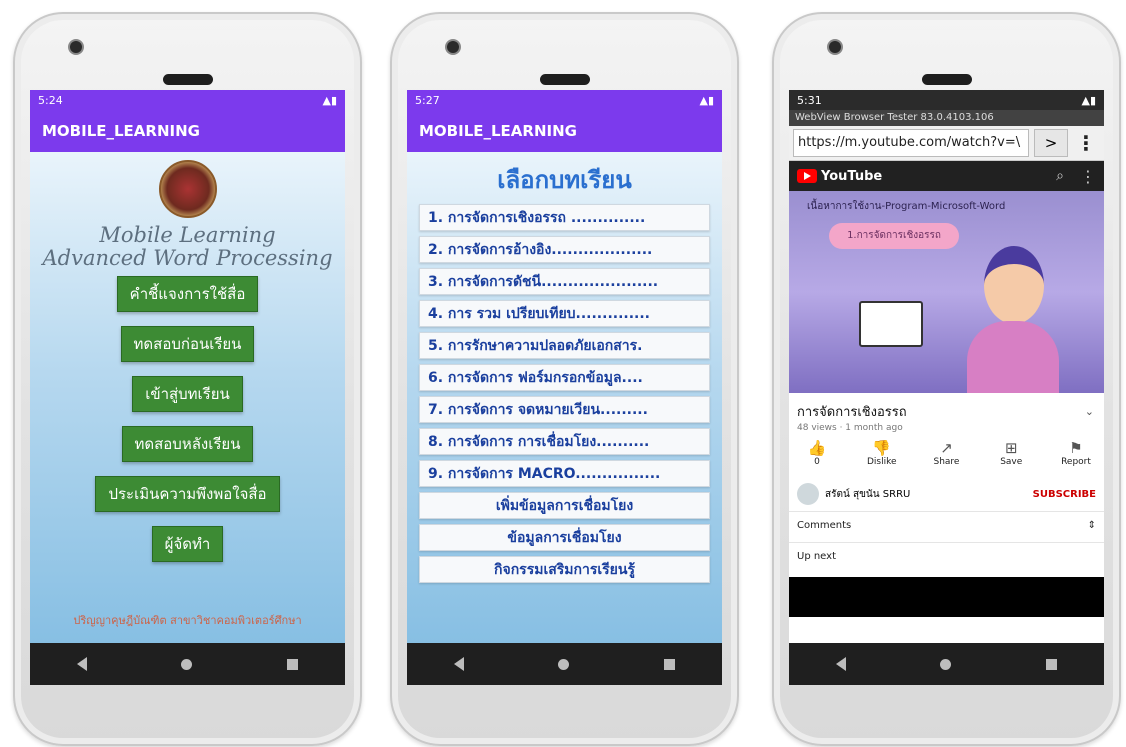 This screenshot has height=747, width=1126. I want to click on like-count: 0, so click(817, 462).